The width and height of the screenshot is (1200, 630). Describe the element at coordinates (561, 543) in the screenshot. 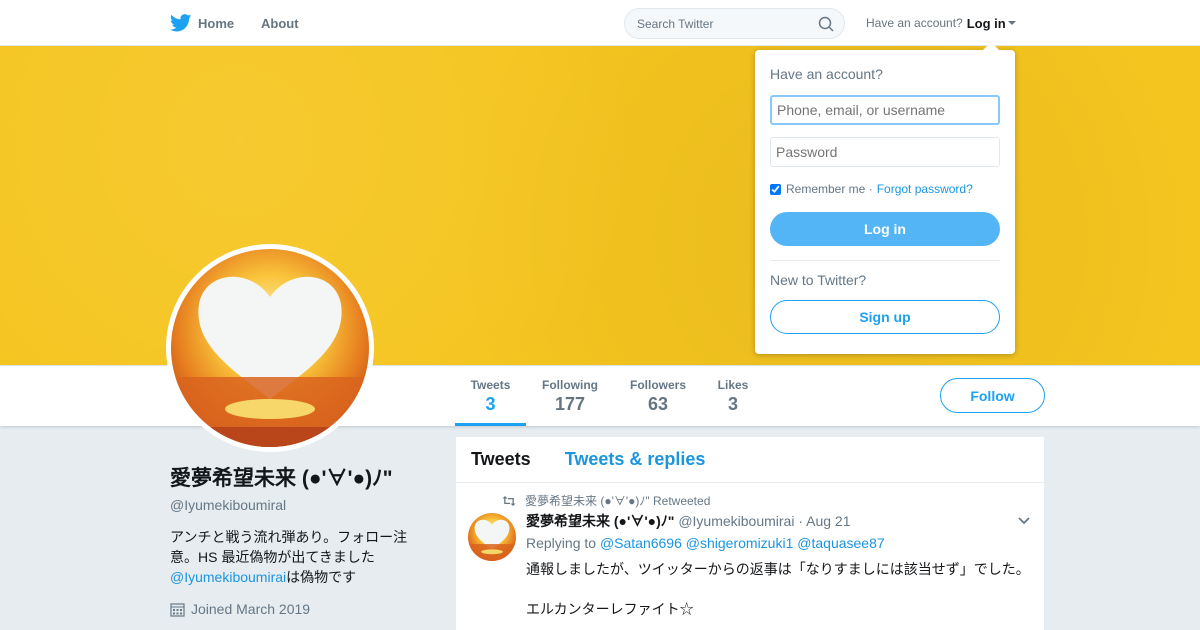

I see `replying-to-label: Replying to` at that location.